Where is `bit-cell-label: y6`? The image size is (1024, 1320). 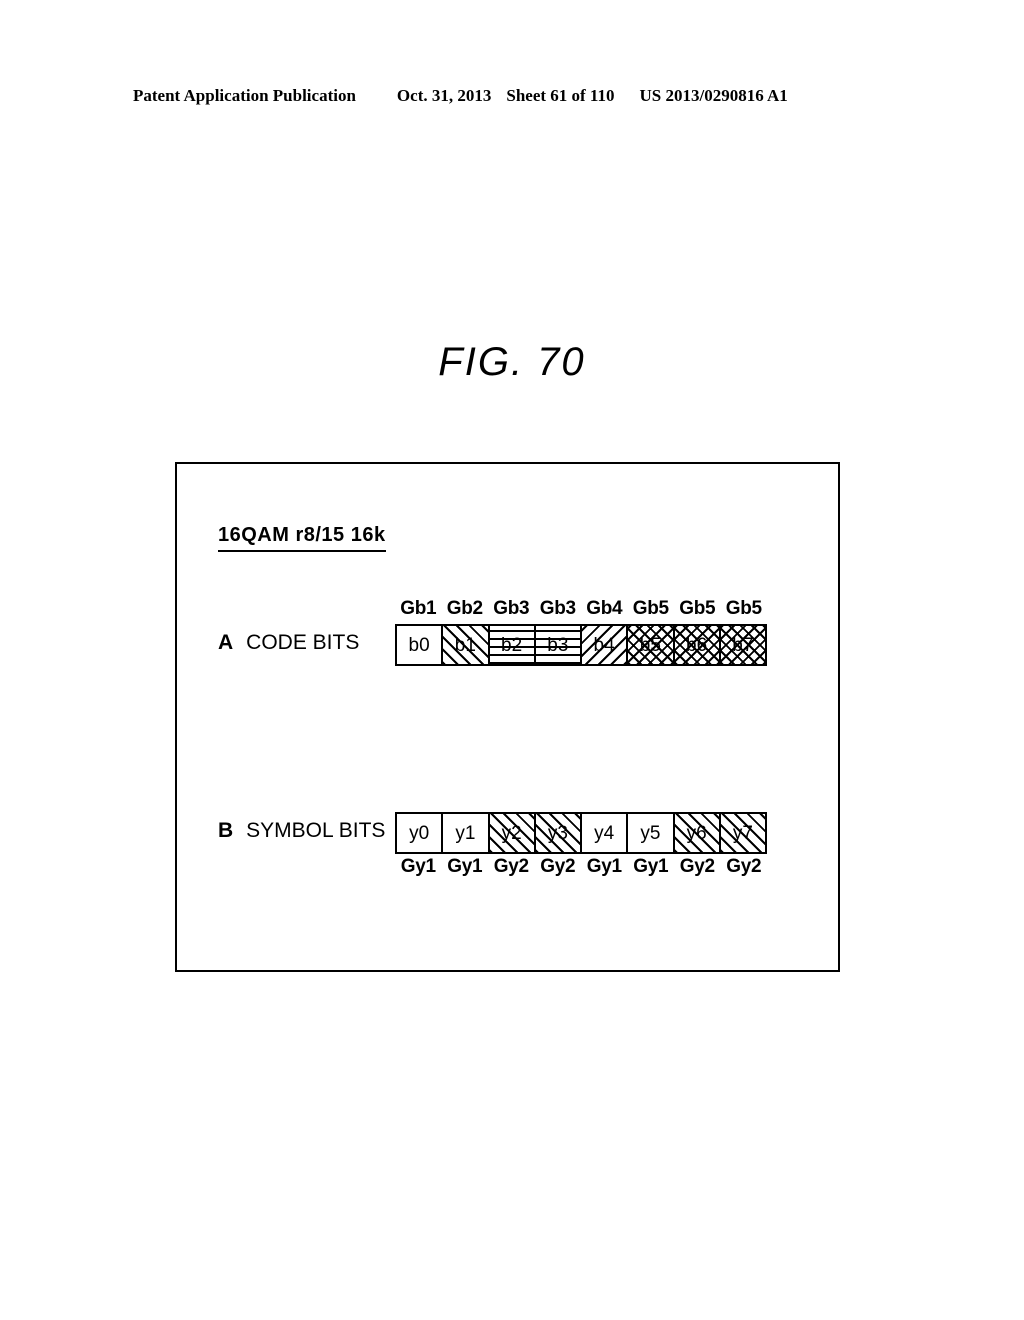
bit-cell-label: y6 is located at coordinates (696, 833).